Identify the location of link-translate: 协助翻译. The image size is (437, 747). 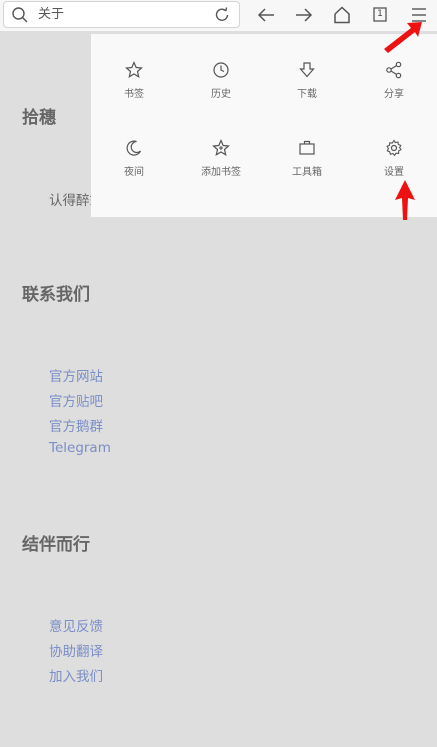
(76, 650).